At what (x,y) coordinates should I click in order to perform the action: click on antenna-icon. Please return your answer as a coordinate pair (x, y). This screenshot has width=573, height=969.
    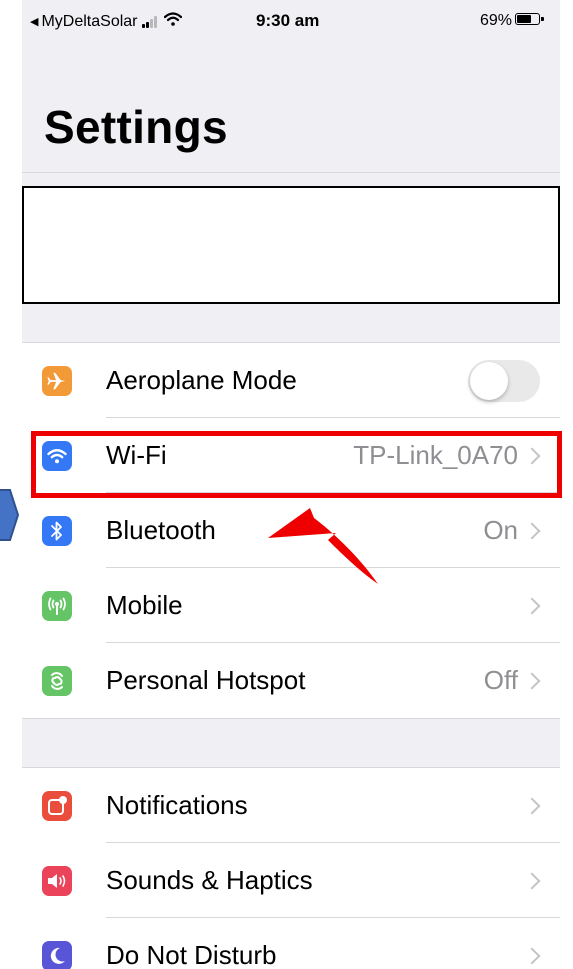
    Looking at the image, I should click on (57, 605).